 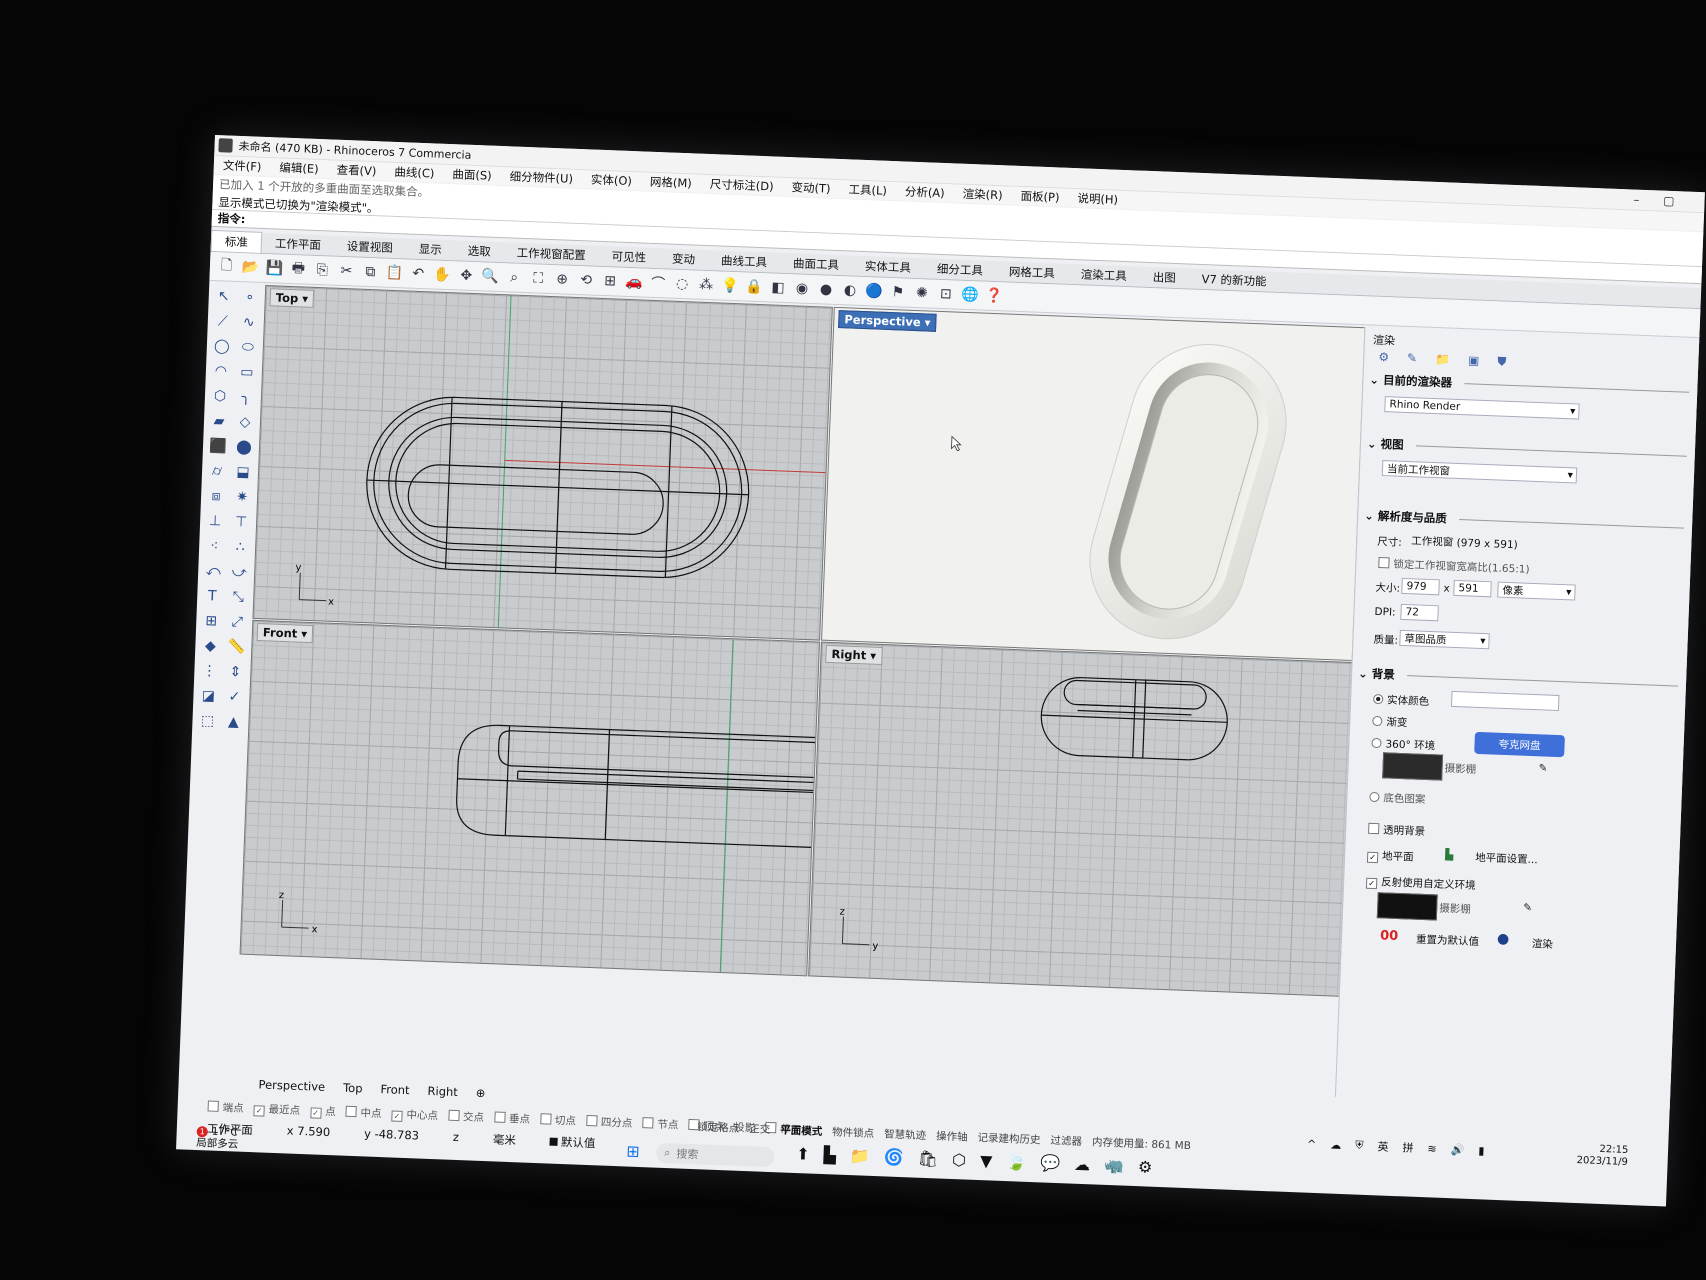 I want to click on fillet-curve-icon: ╮, so click(x=245, y=397).